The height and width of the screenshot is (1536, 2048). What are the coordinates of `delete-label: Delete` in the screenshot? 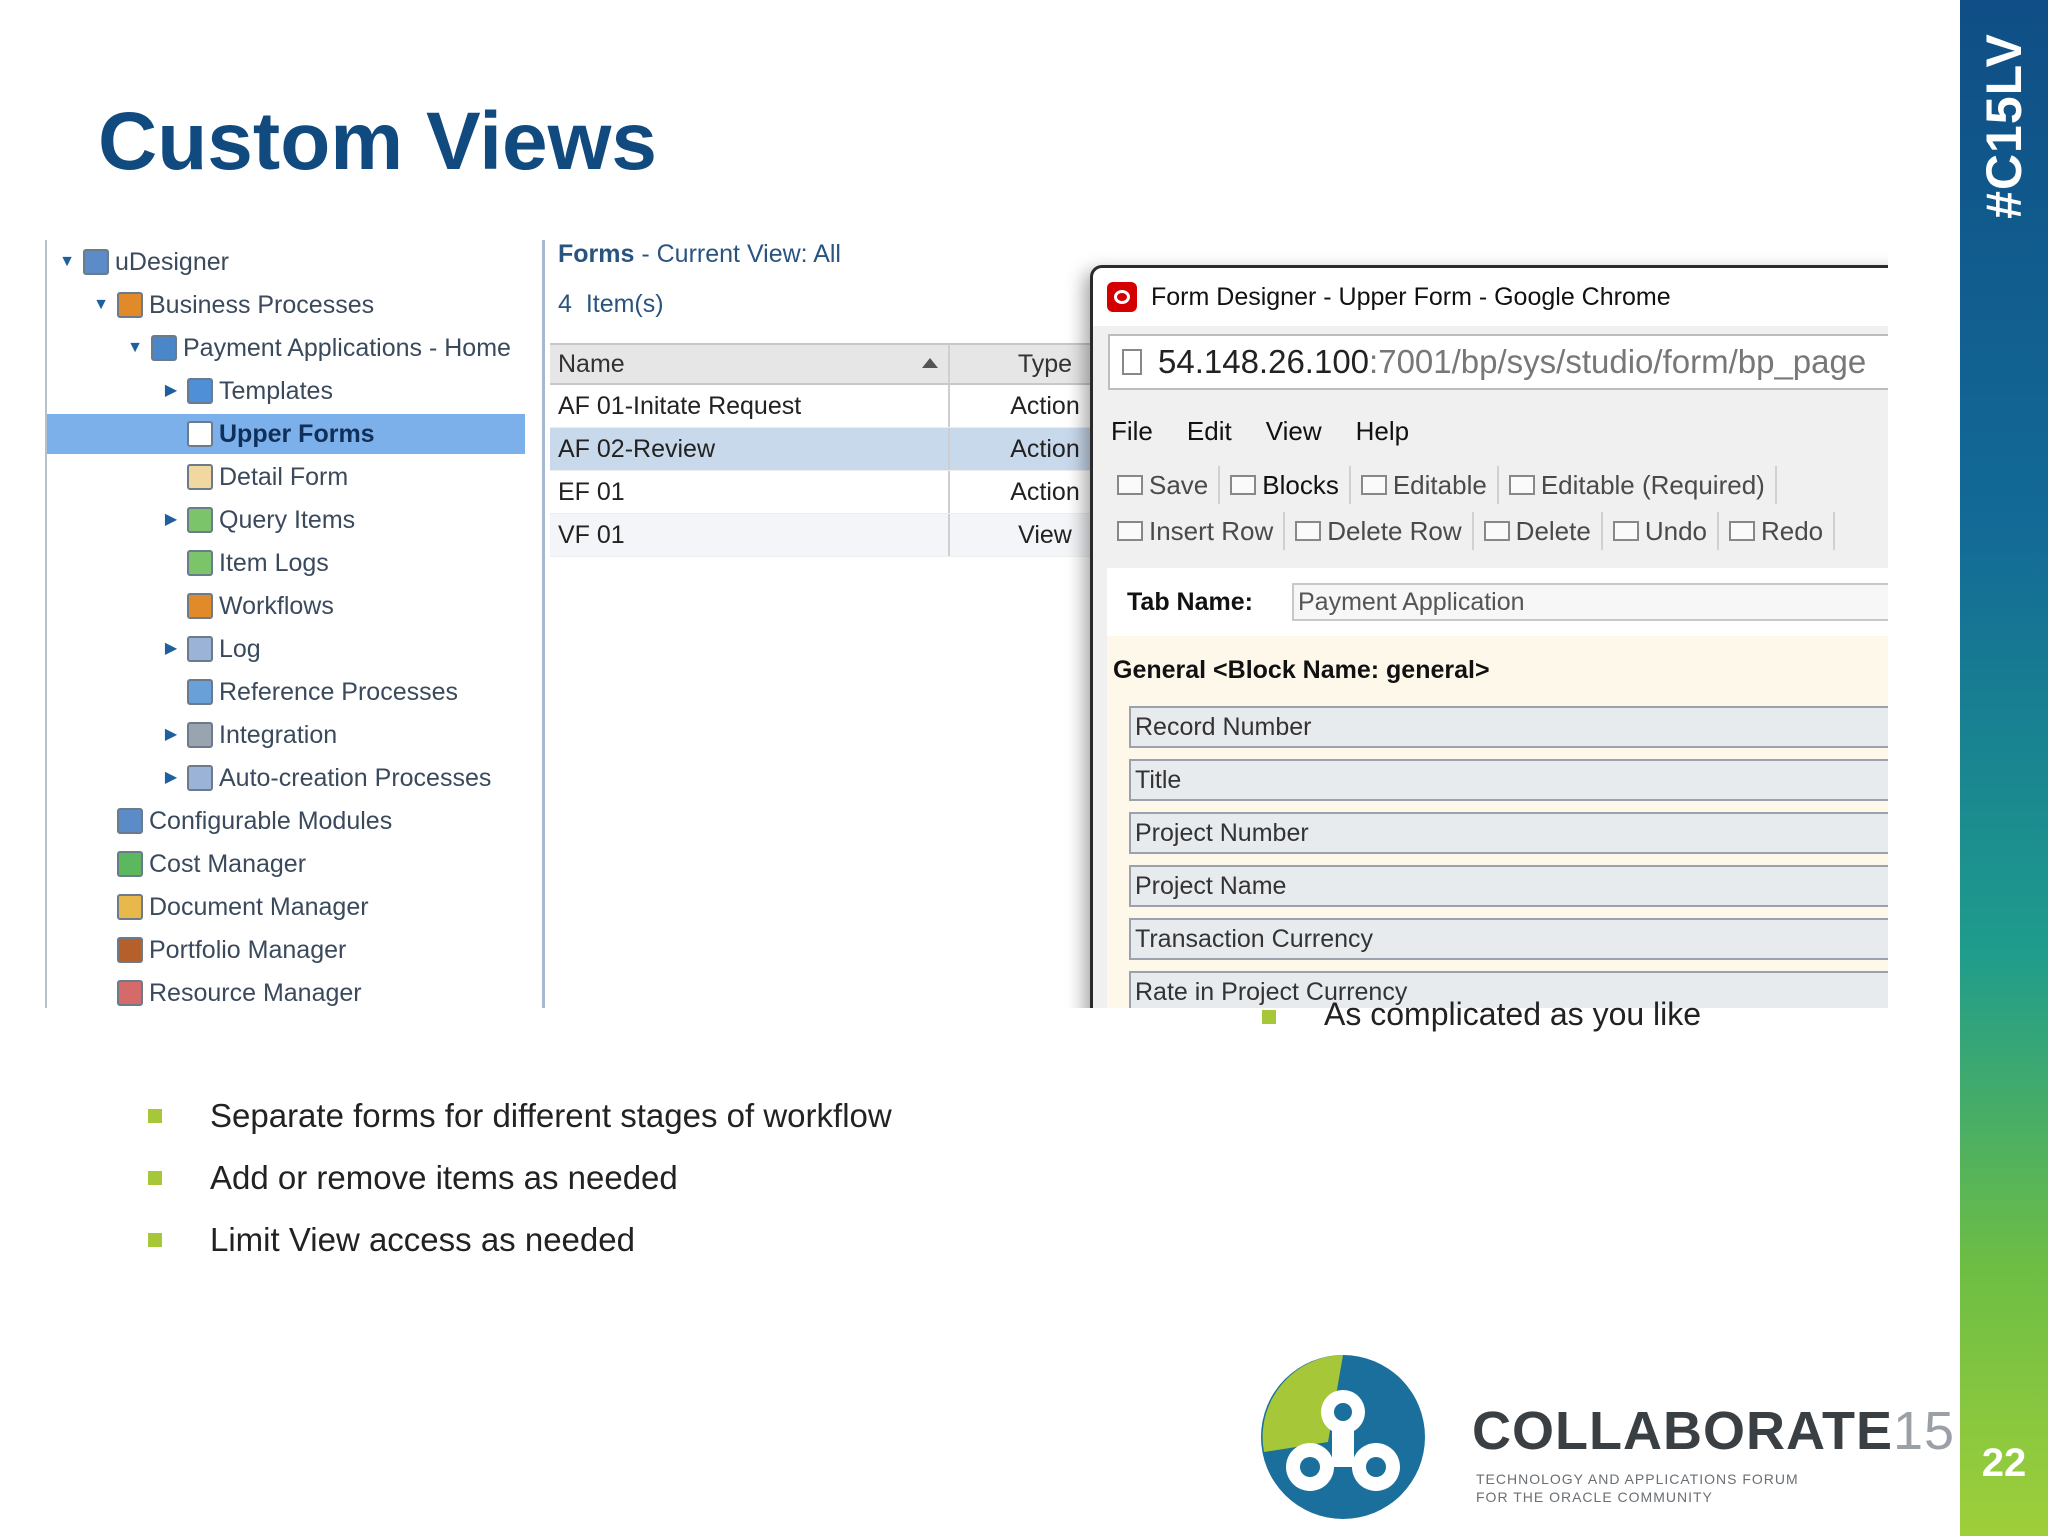 It's located at (1553, 530).